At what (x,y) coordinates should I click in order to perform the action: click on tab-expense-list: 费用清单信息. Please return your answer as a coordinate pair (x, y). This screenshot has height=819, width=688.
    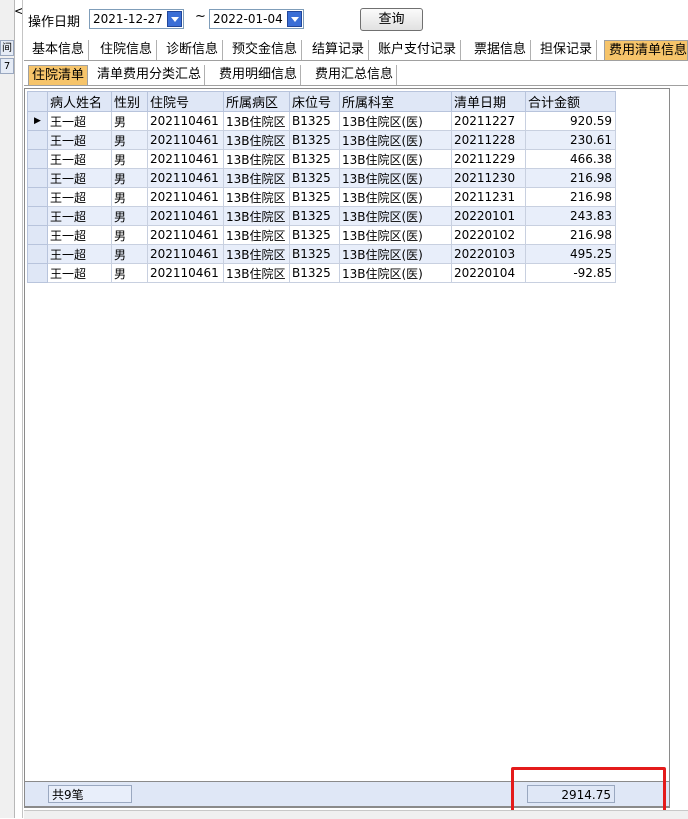
    Looking at the image, I should click on (646, 50).